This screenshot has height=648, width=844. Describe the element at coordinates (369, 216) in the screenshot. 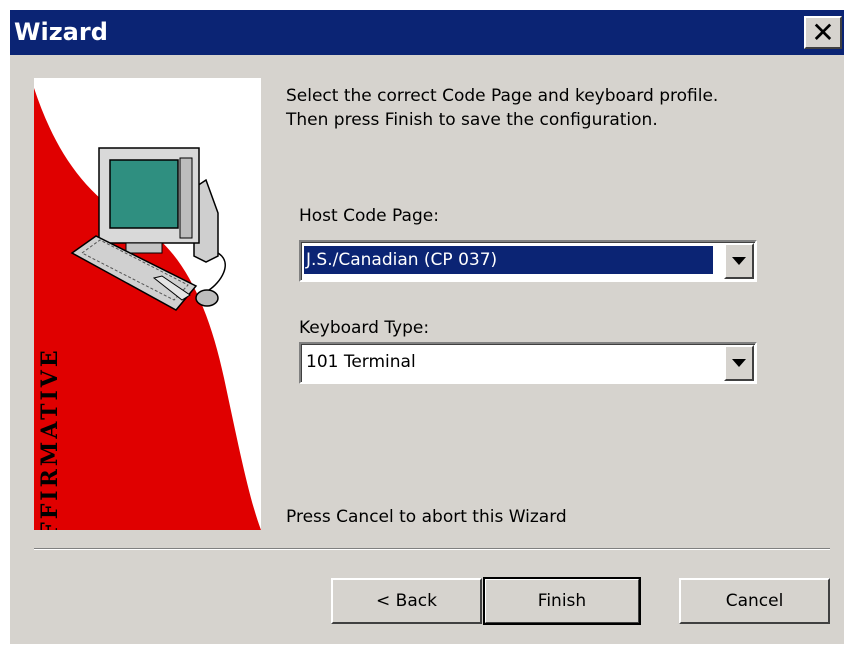

I see `host-code-page-label: Host Code Page:` at that location.